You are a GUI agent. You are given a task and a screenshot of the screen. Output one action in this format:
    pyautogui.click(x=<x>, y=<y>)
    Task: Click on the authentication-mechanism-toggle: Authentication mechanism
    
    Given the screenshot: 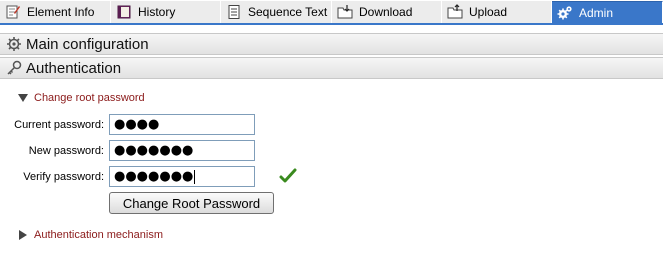 What is the action you would take?
    pyautogui.click(x=90, y=235)
    